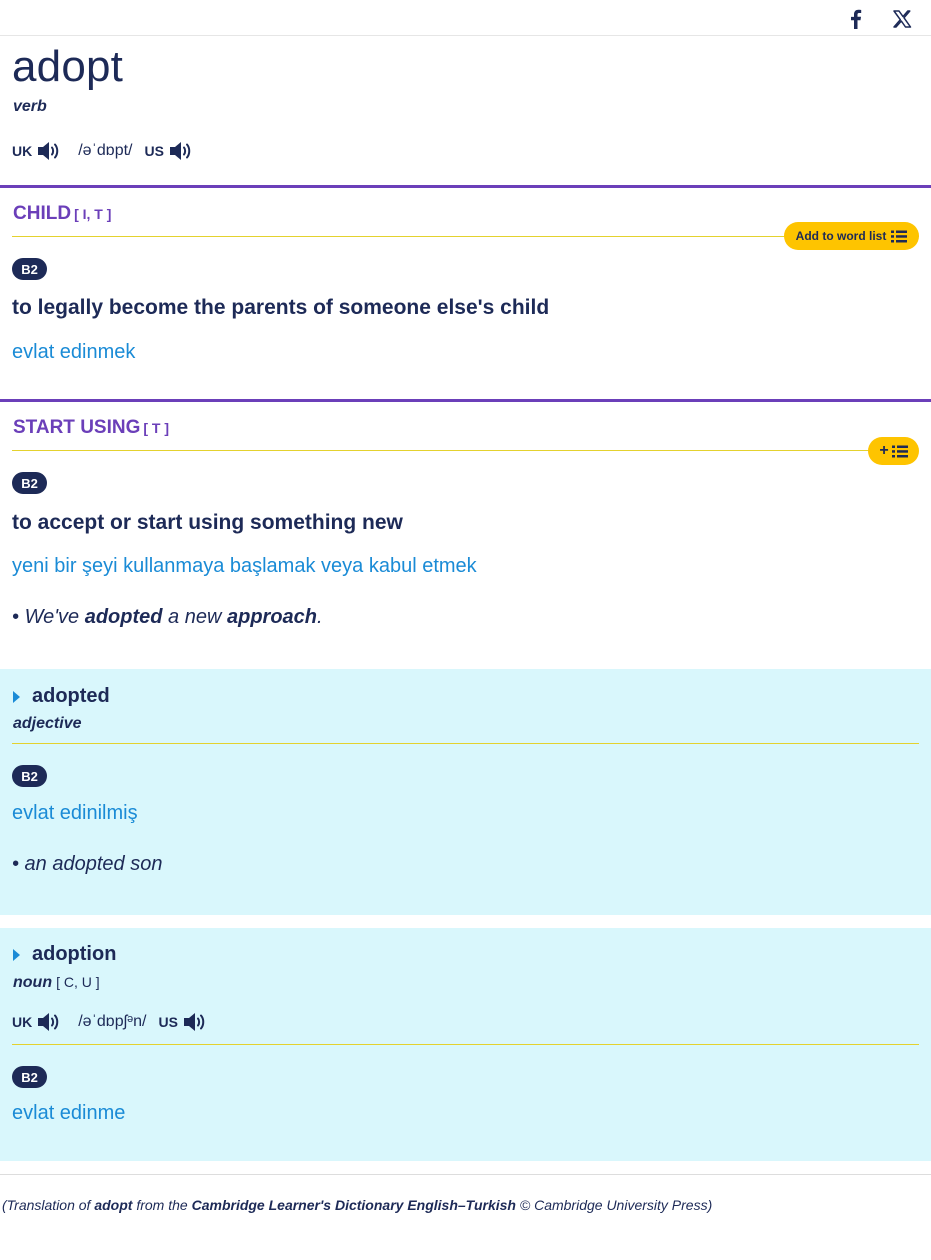  Describe the element at coordinates (194, 617) in the screenshot. I see `example-text: a new` at that location.